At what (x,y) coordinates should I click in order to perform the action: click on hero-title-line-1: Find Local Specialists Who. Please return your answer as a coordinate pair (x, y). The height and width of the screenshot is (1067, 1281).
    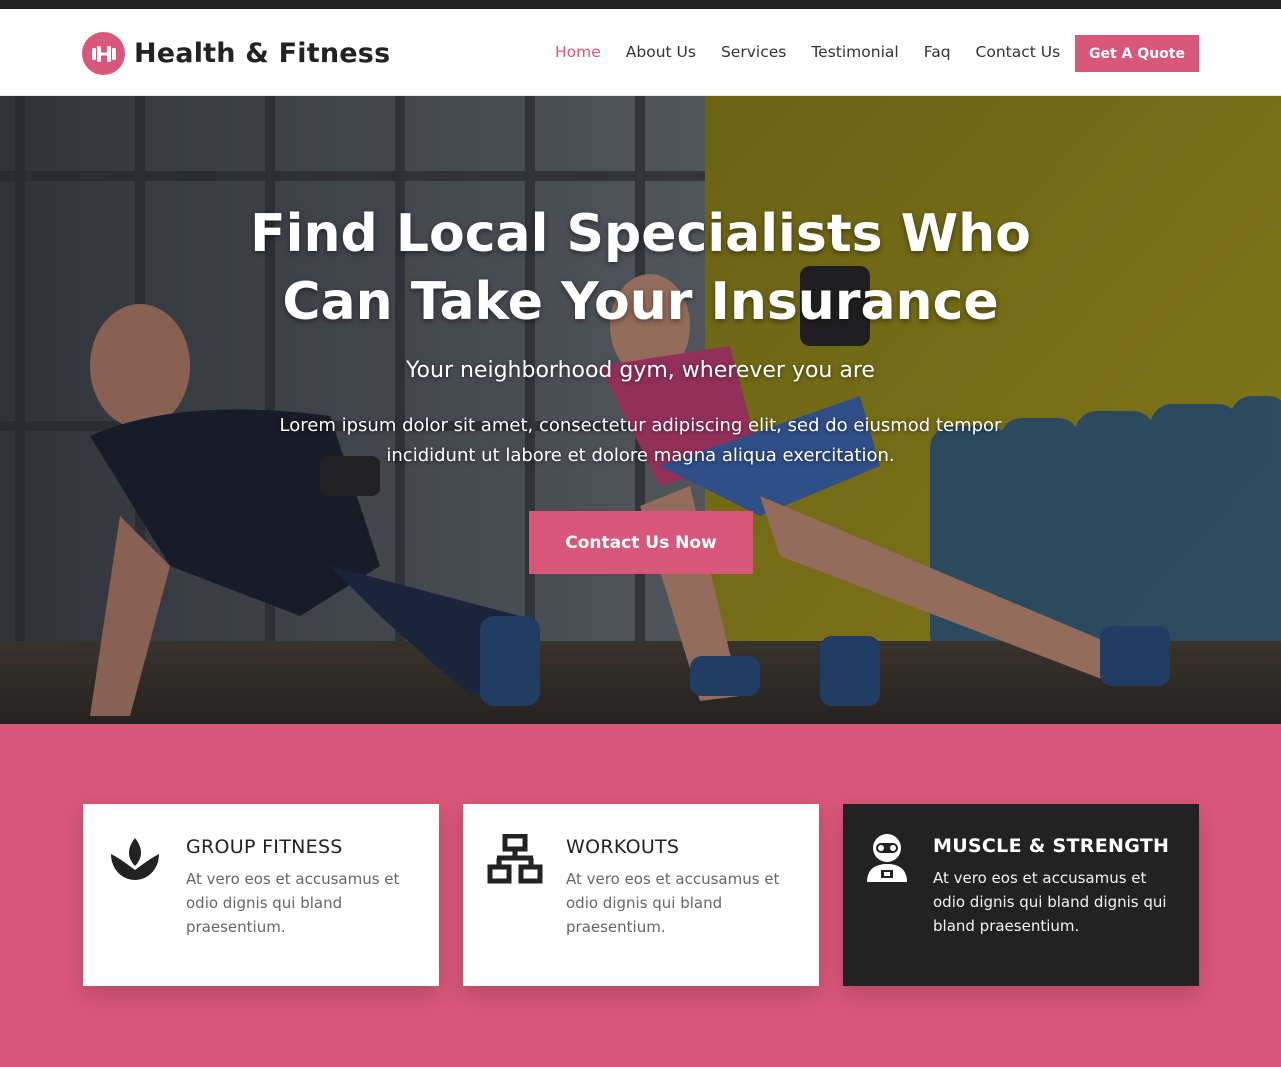
    Looking at the image, I should click on (640, 234).